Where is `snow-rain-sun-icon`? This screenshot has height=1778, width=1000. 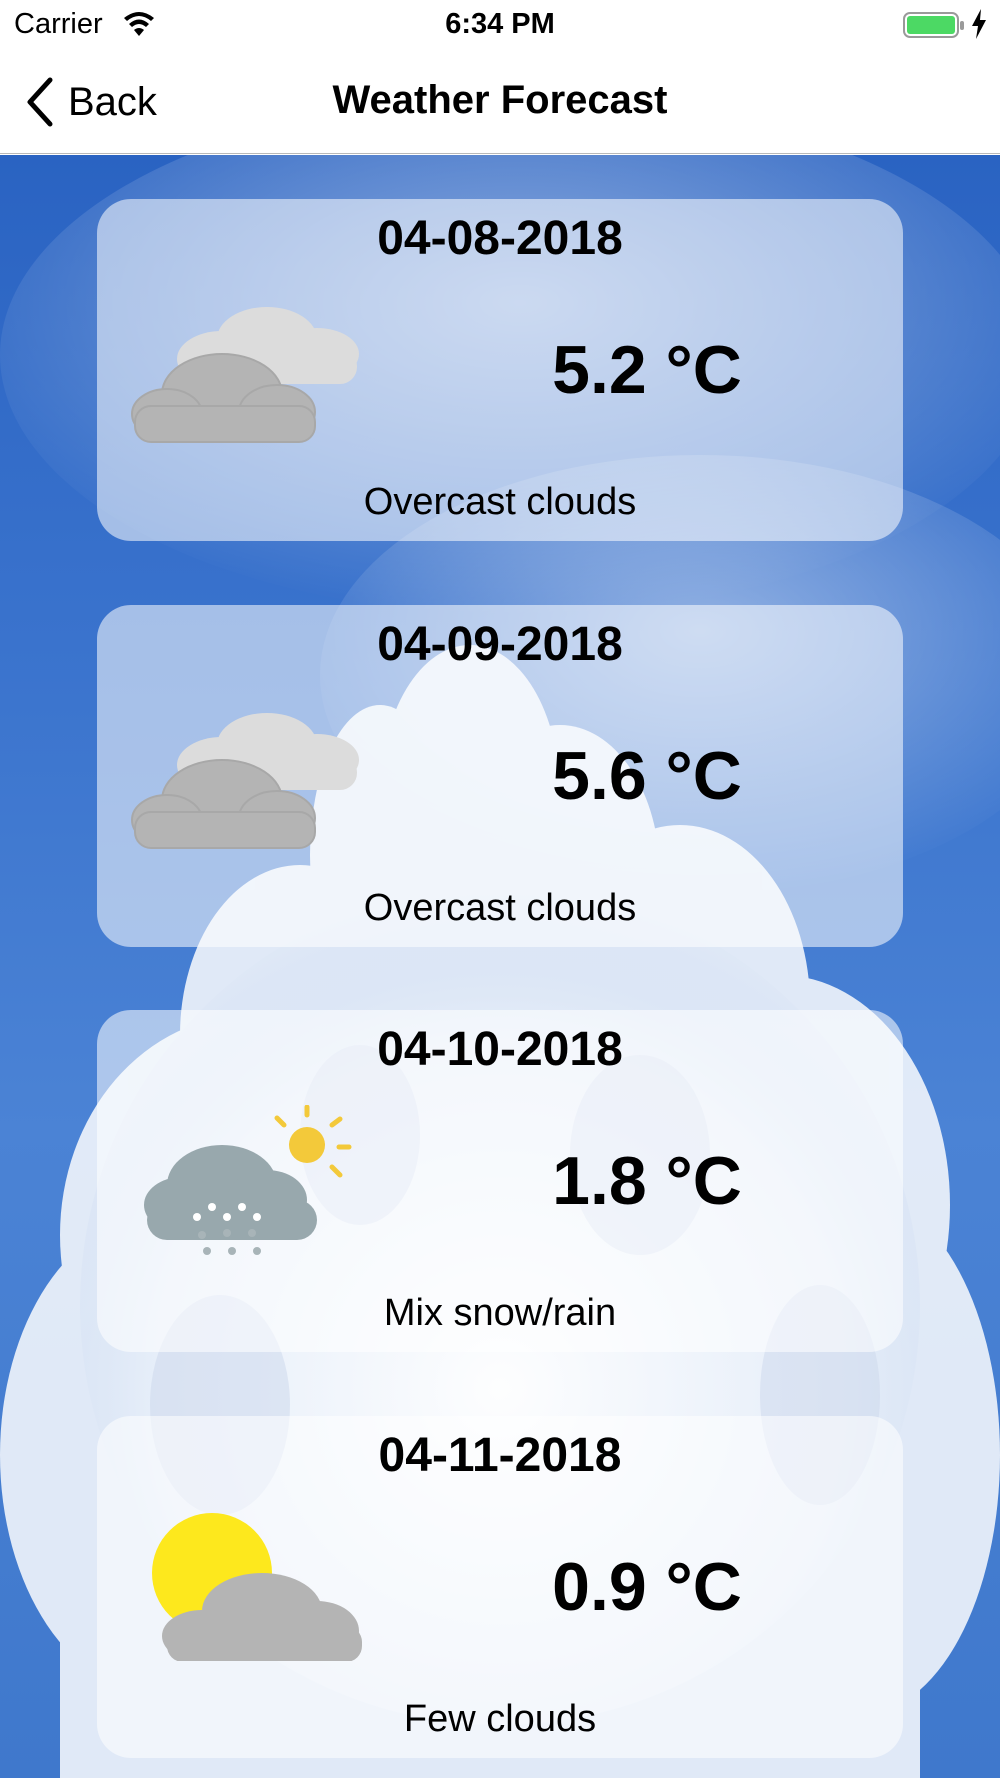
snow-rain-sun-icon is located at coordinates (248, 1180).